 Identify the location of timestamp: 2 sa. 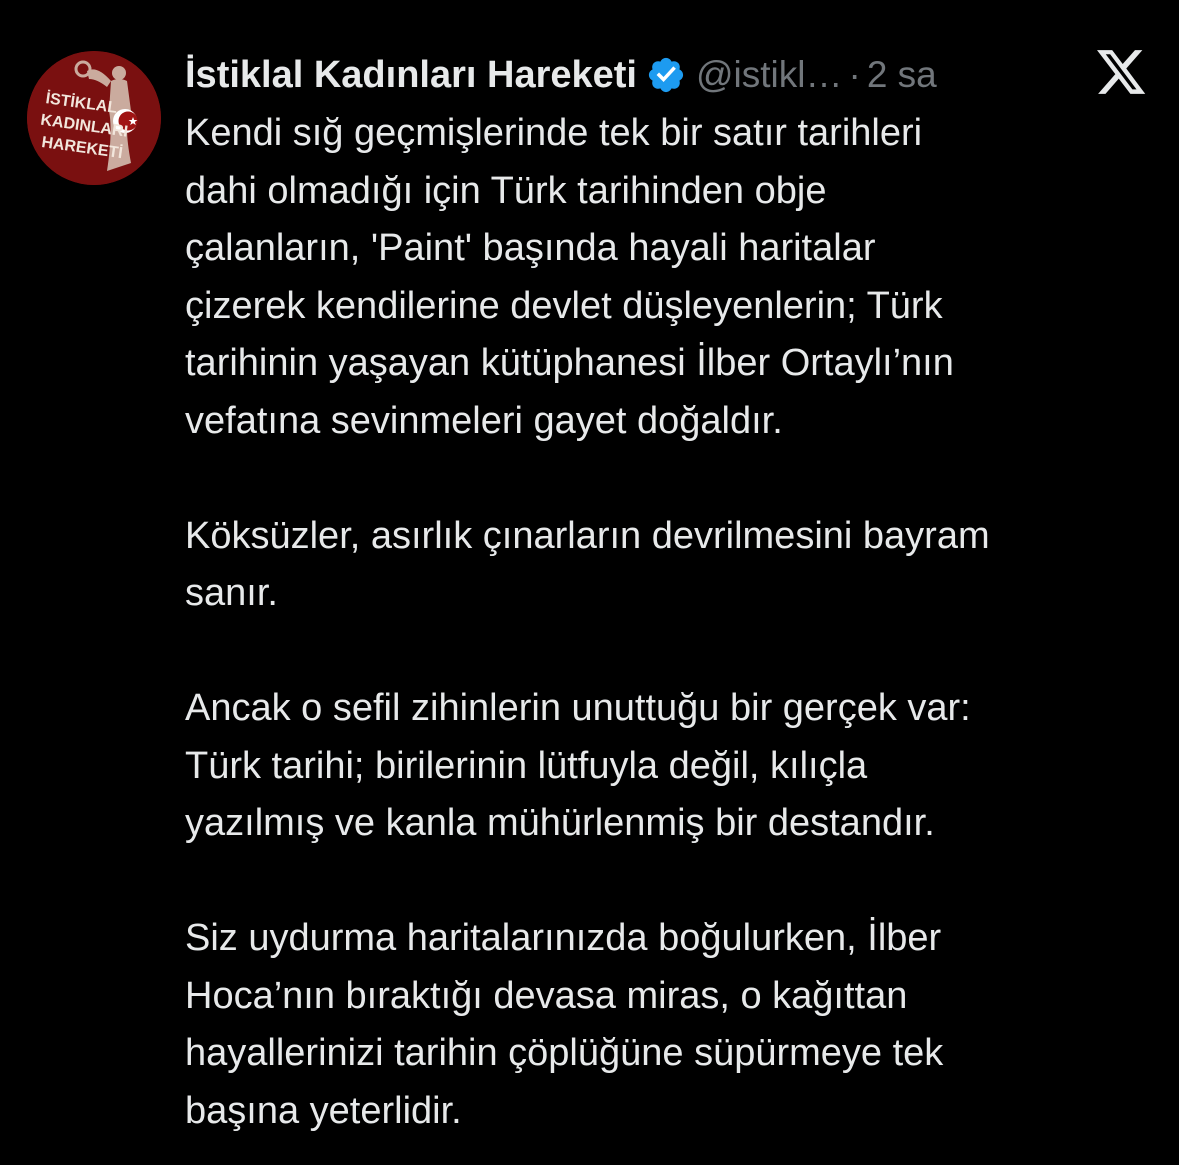
(902, 75).